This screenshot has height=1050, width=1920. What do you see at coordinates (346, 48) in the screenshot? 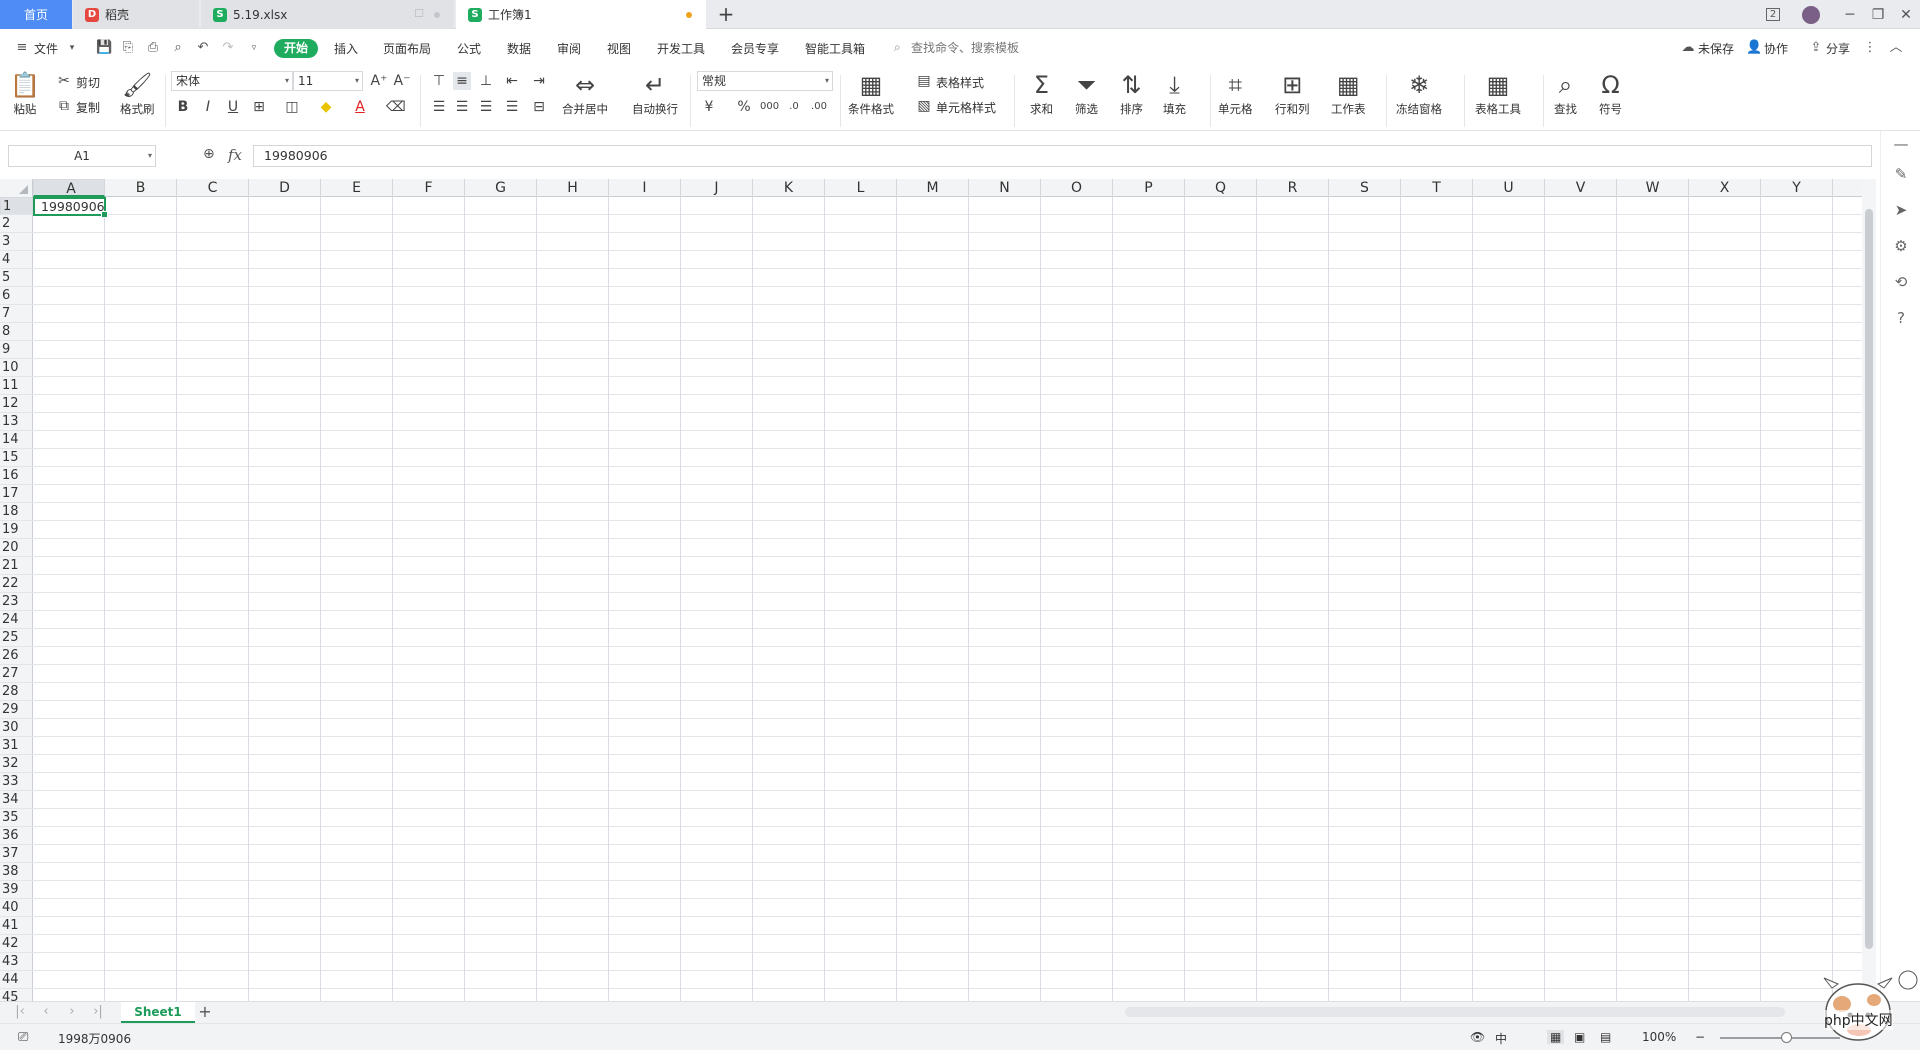
I see `menu-tab-insert: 插入` at bounding box center [346, 48].